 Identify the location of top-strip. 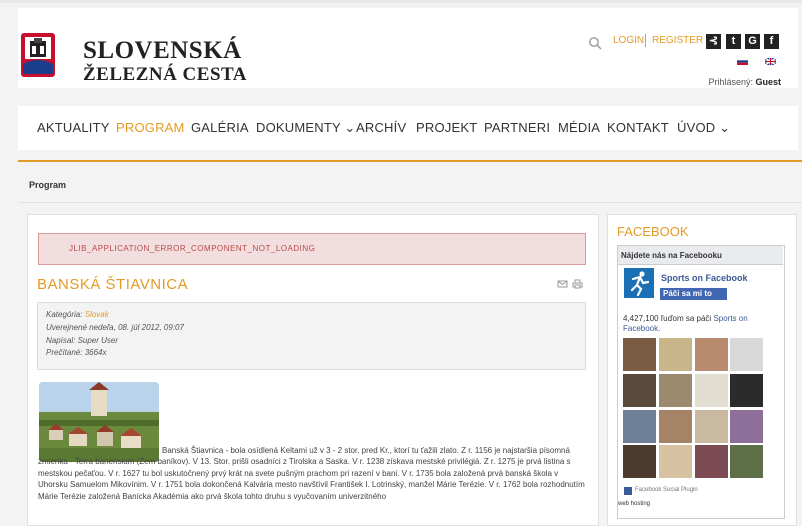
(401, 1).